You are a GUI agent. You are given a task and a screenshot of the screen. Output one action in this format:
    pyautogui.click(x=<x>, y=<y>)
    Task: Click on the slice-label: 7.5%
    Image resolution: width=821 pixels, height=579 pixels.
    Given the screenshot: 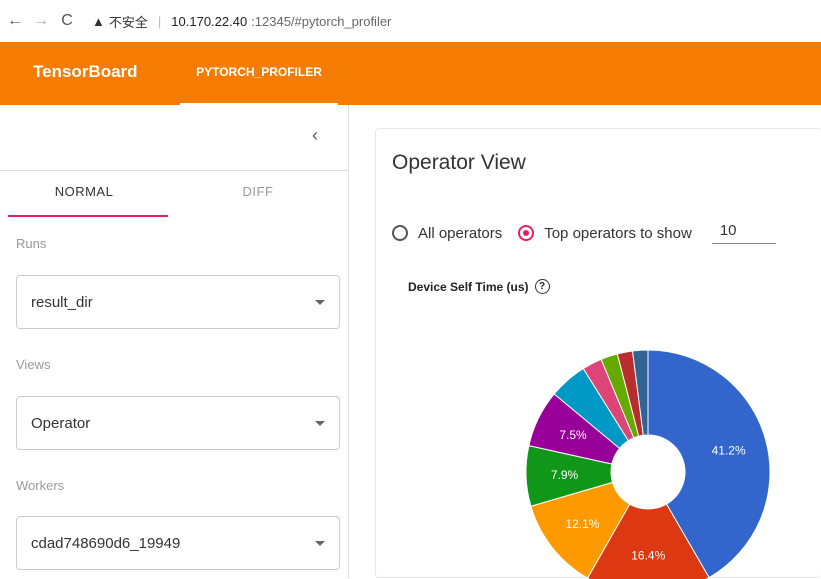 What is the action you would take?
    pyautogui.click(x=573, y=435)
    